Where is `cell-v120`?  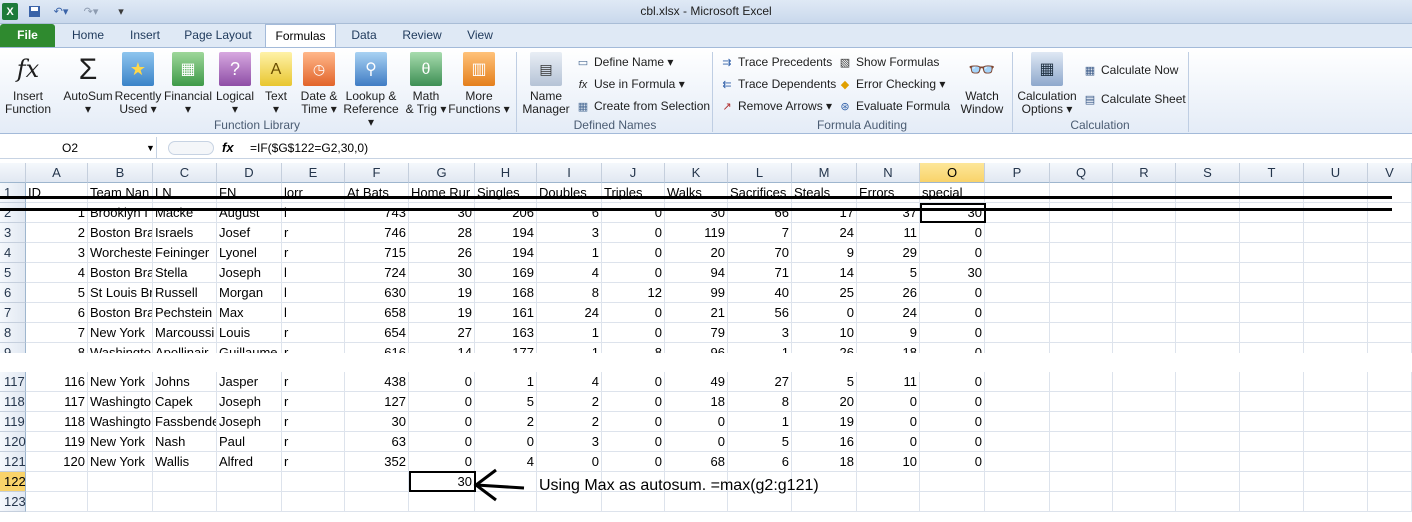
cell-v120 is located at coordinates (1390, 442).